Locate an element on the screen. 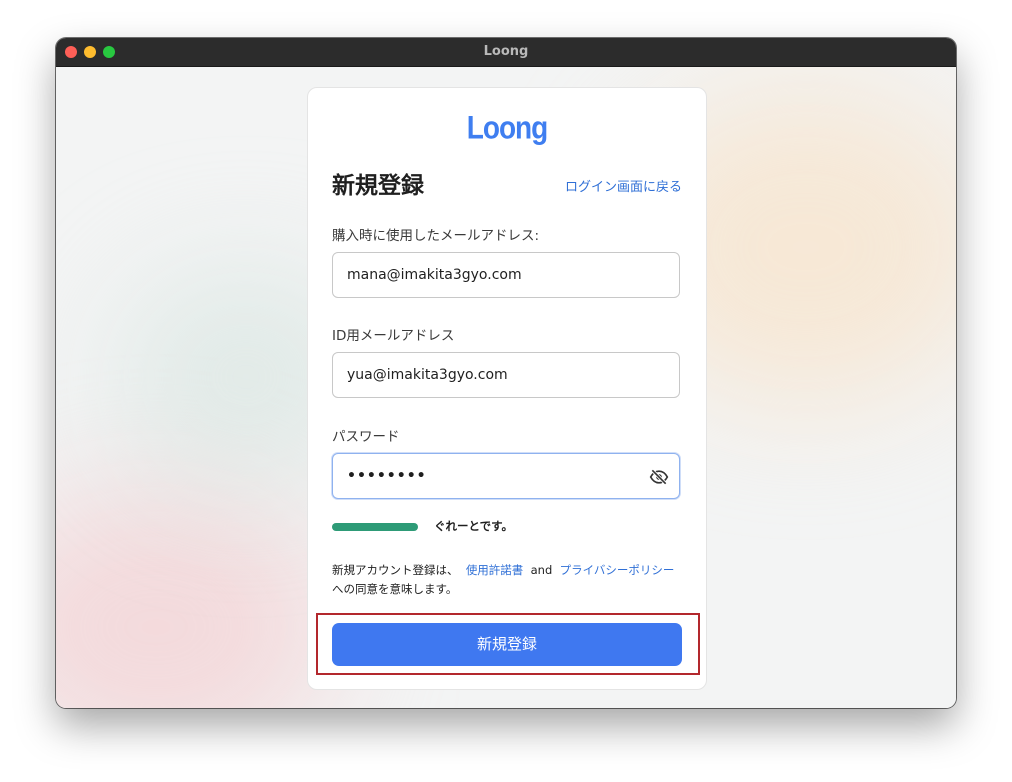 This screenshot has height=782, width=1012. id-email-label: ID用メールアドレス is located at coordinates (393, 336).